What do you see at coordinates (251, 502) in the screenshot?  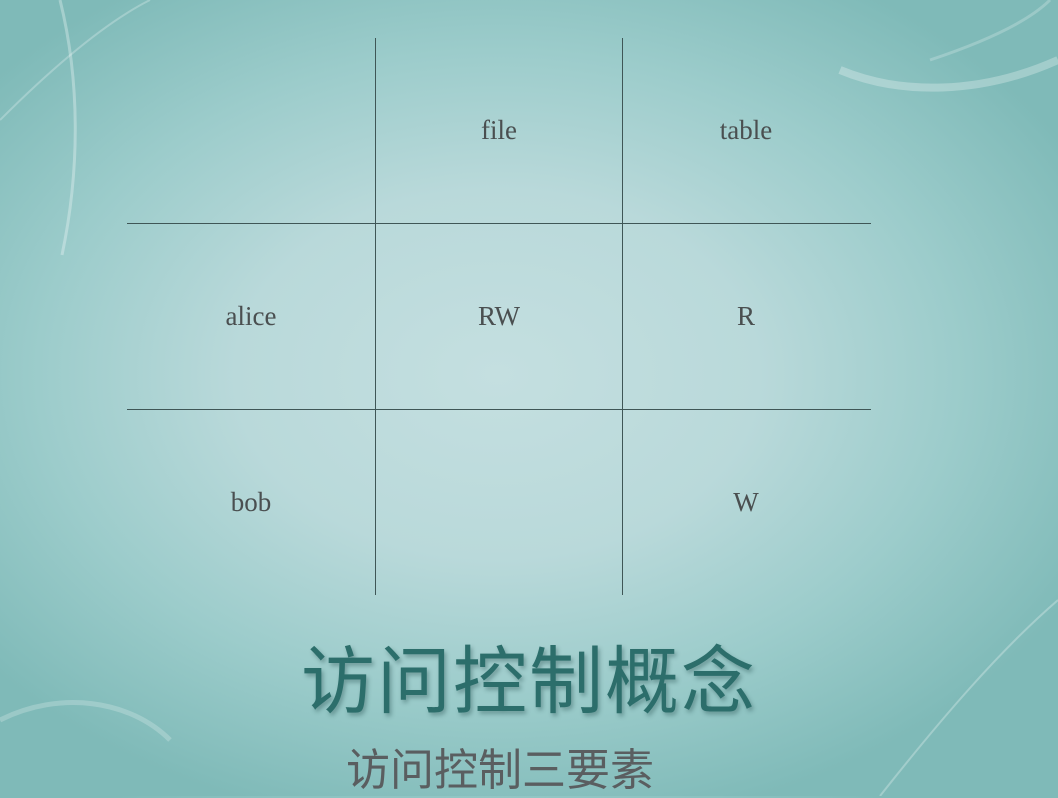 I see `row-header-bob: bob` at bounding box center [251, 502].